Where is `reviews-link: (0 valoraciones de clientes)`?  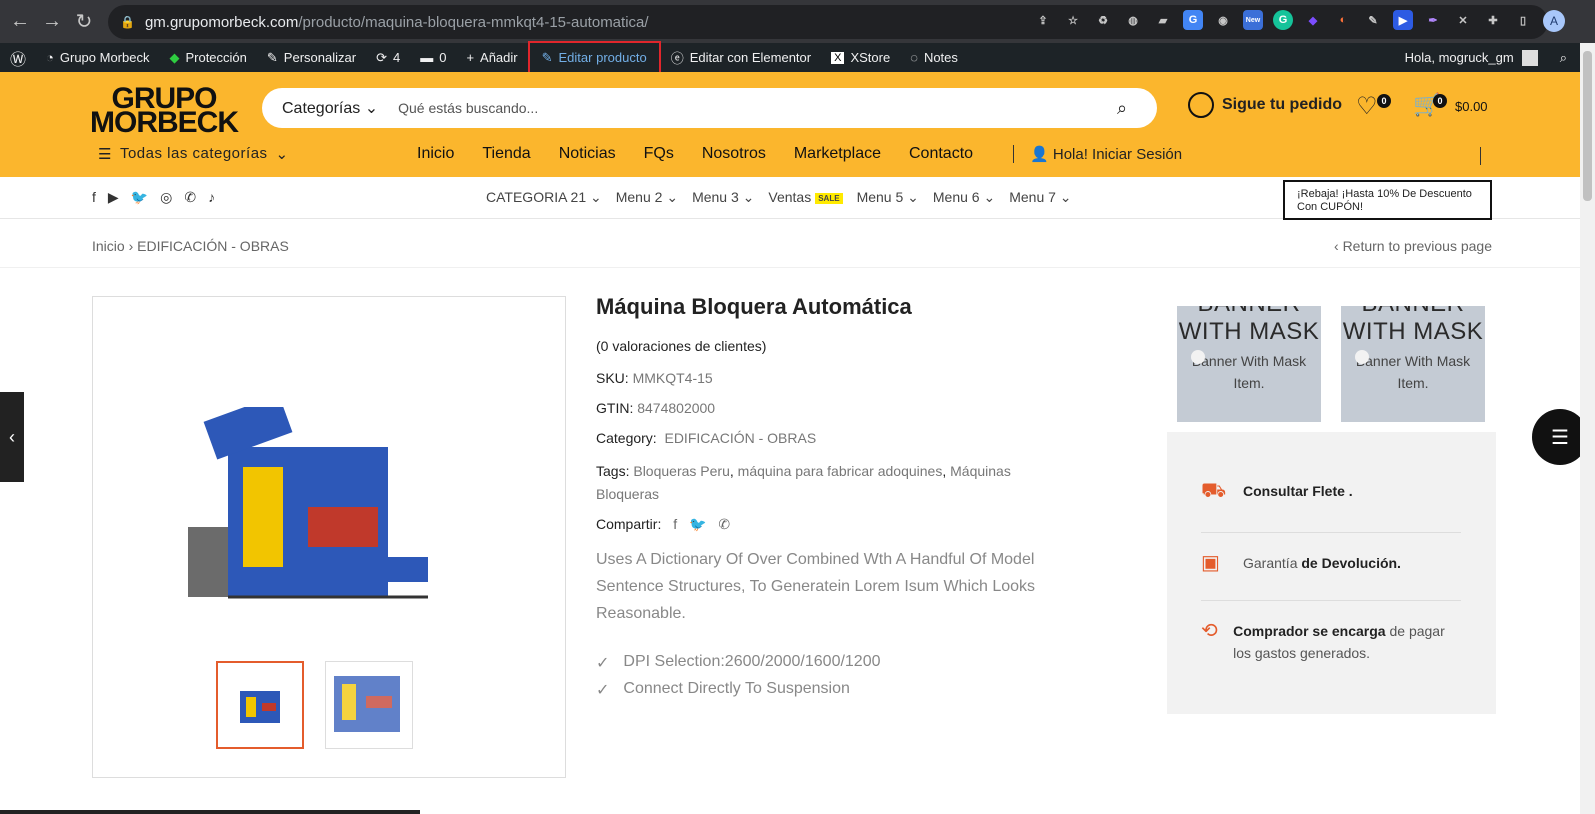
reviews-link: (0 valoraciones de clientes) is located at coordinates (681, 346).